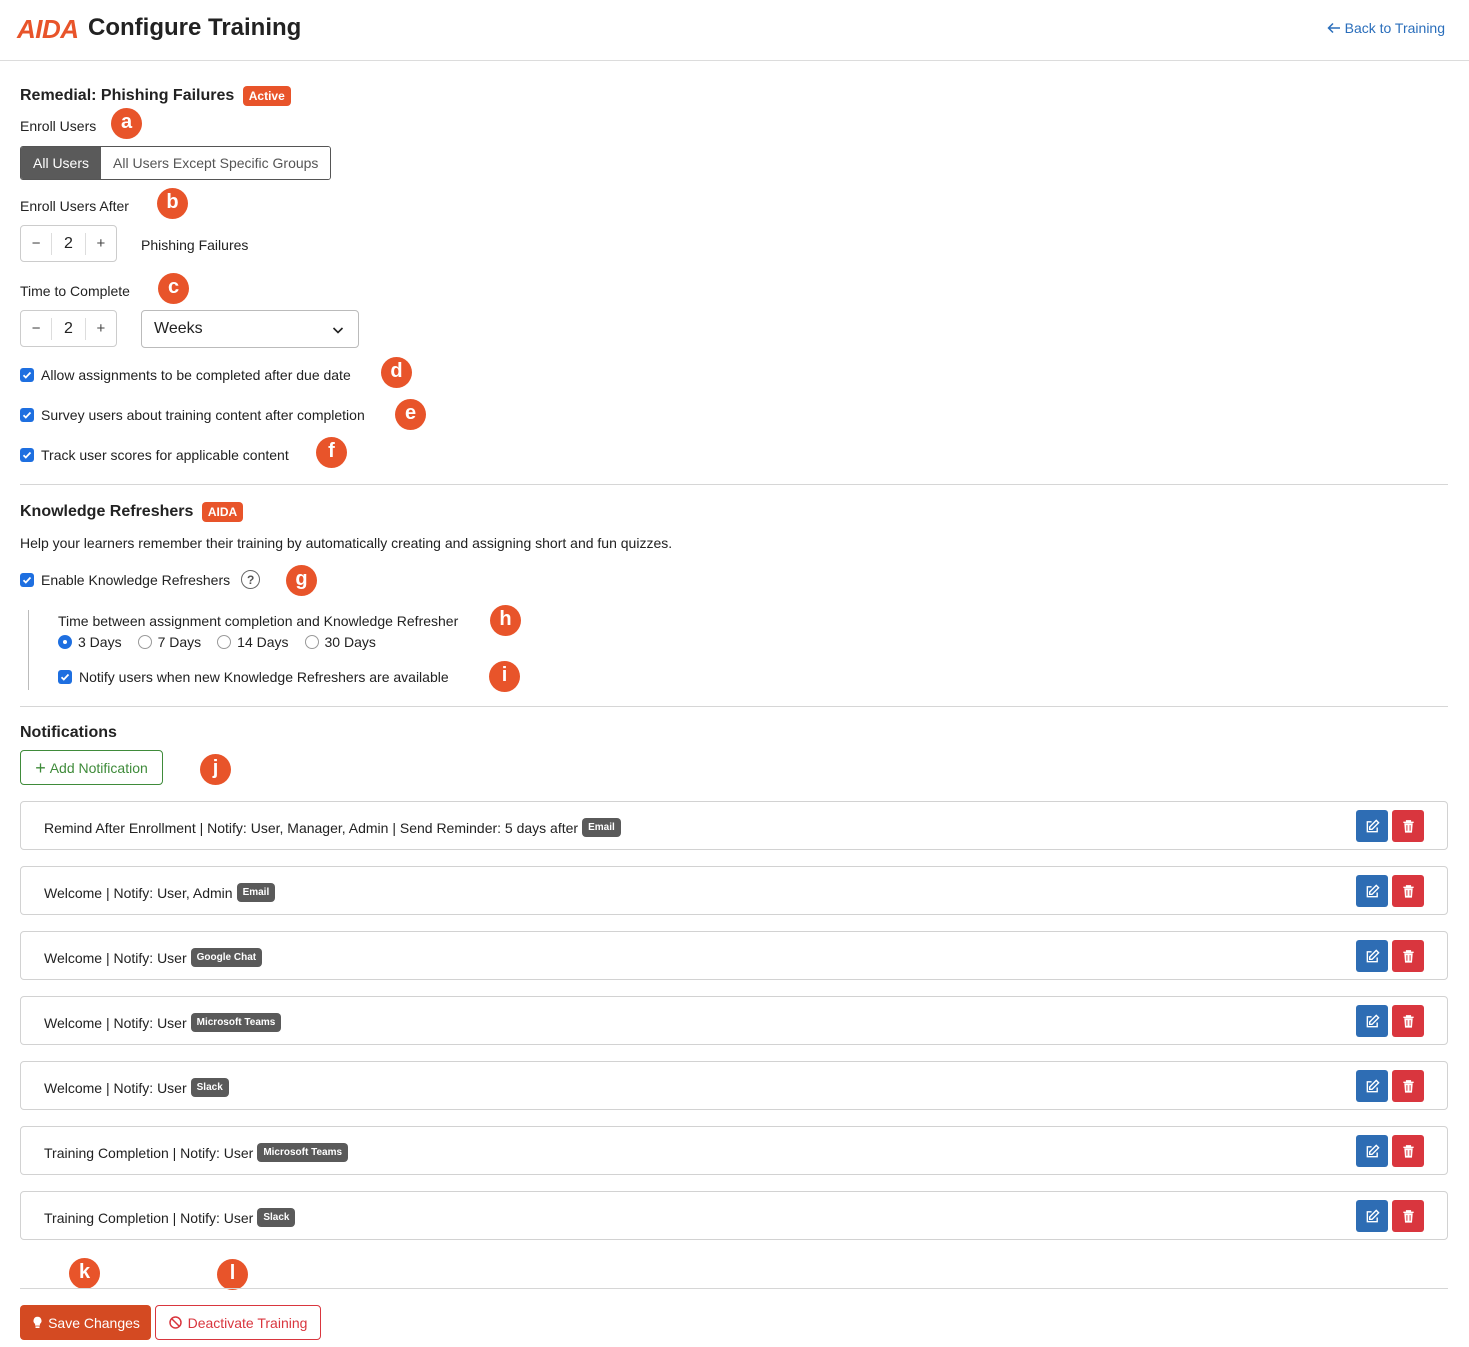  I want to click on allow-late-checkbox, so click(27, 375).